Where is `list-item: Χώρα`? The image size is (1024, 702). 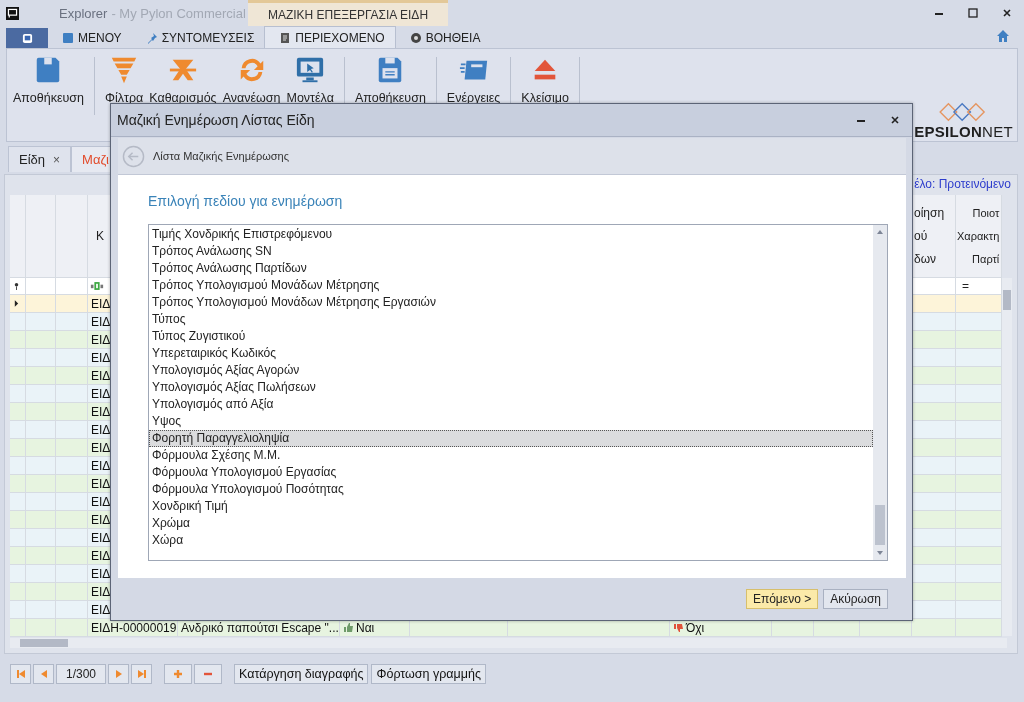 list-item: Χώρα is located at coordinates (511, 540).